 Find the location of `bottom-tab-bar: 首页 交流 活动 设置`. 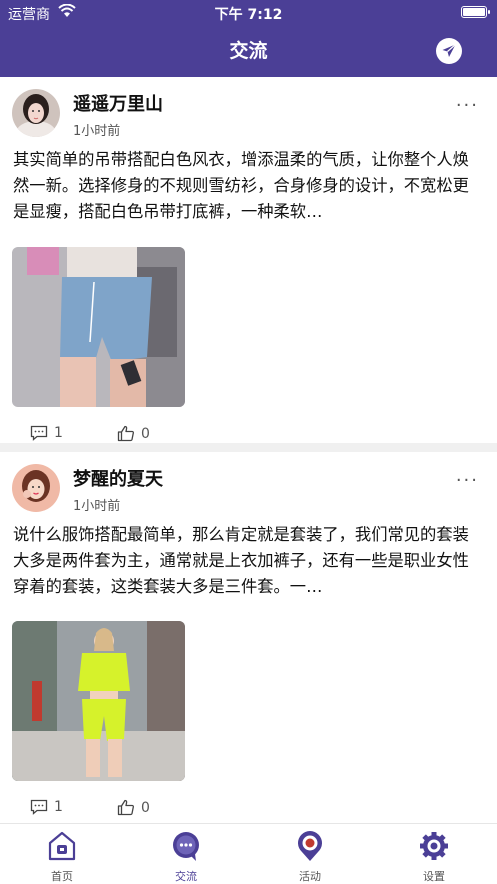

bottom-tab-bar: 首页 交流 活动 设置 is located at coordinates (248, 853).